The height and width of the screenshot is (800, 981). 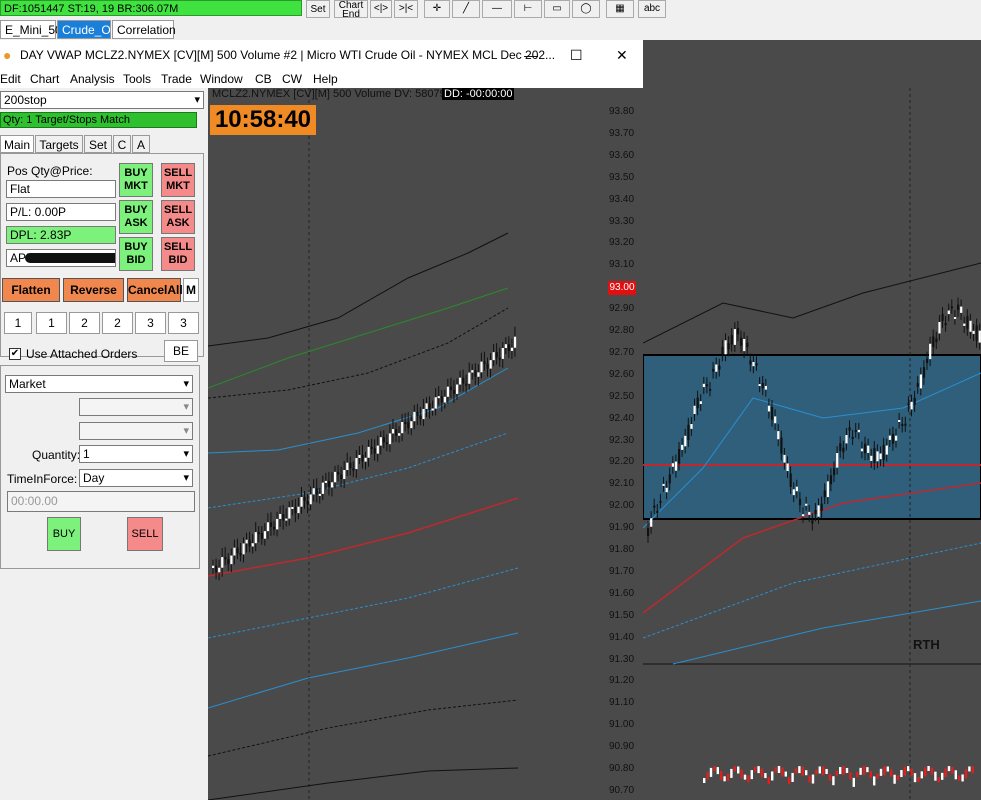 What do you see at coordinates (101, 501) in the screenshot?
I see `time-field: 00:00.00` at bounding box center [101, 501].